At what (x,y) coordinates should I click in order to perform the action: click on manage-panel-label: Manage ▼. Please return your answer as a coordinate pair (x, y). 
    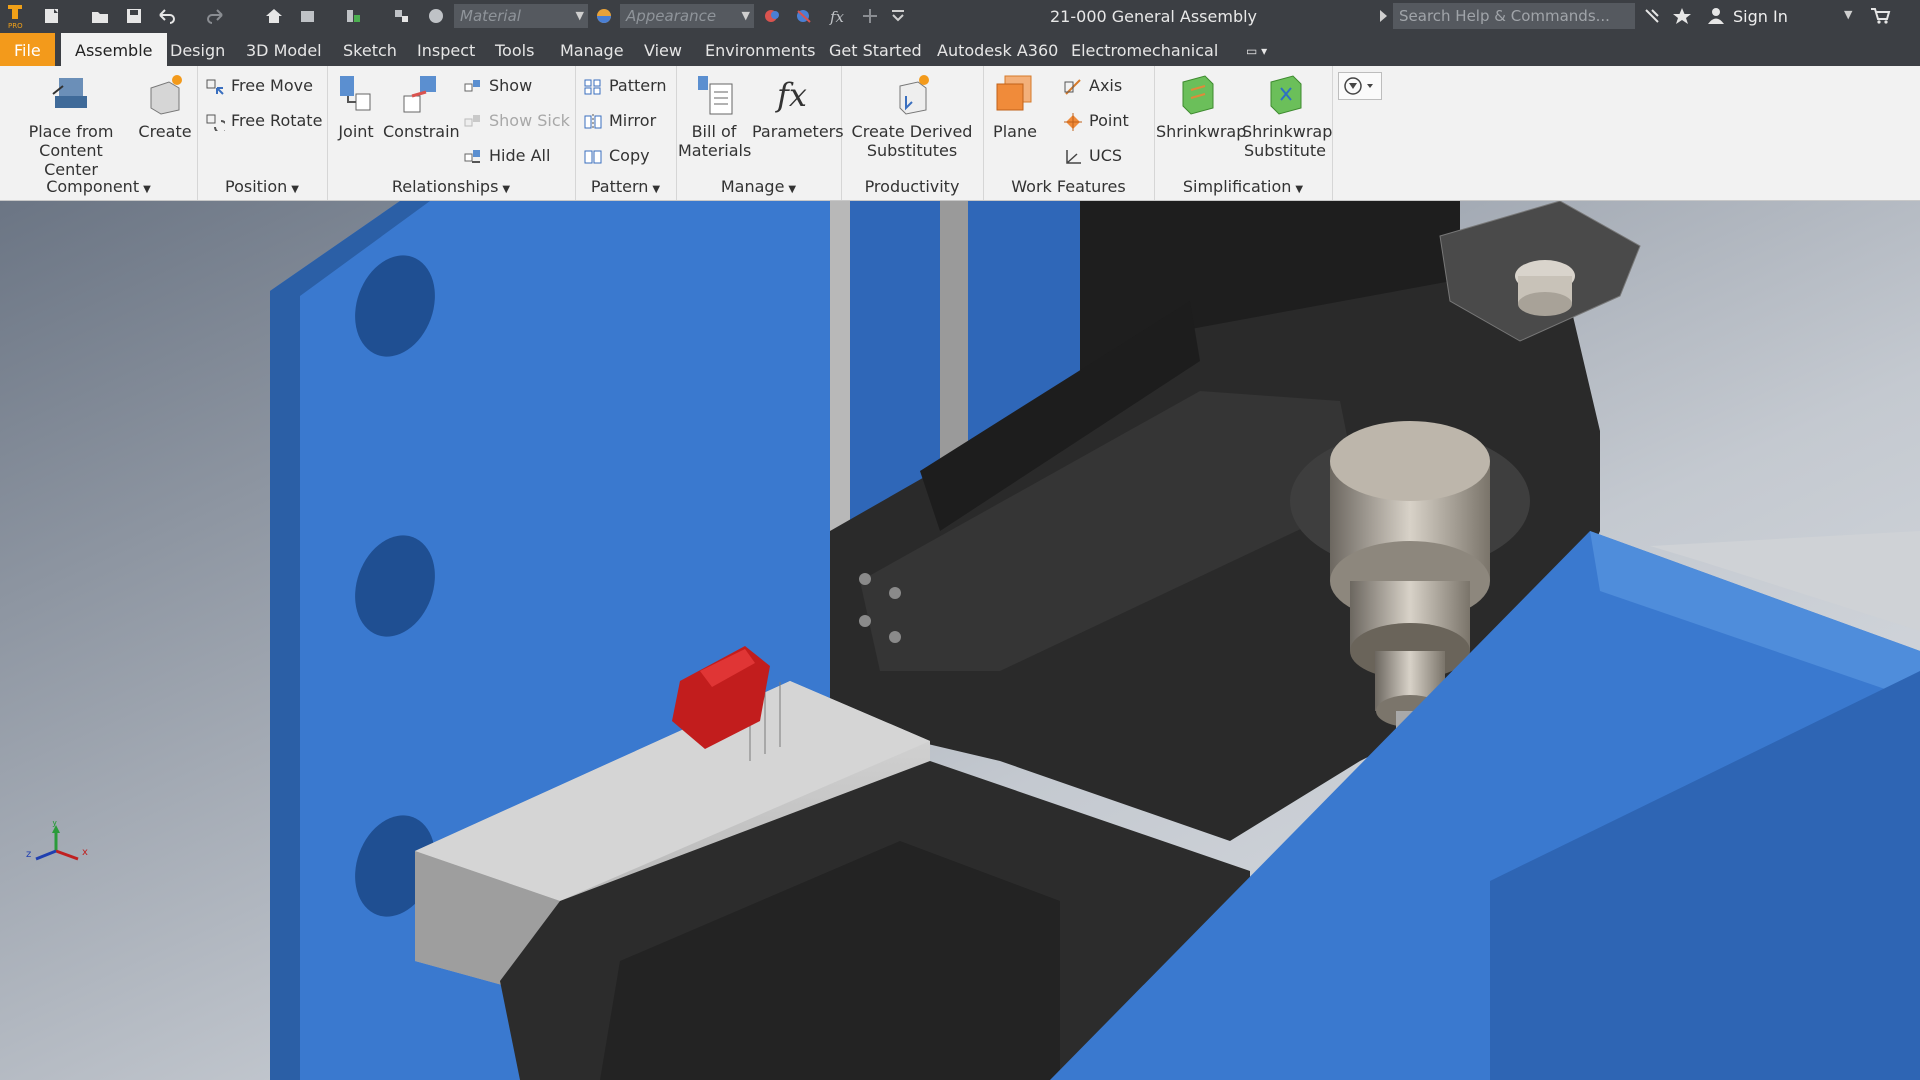
    Looking at the image, I should click on (758, 187).